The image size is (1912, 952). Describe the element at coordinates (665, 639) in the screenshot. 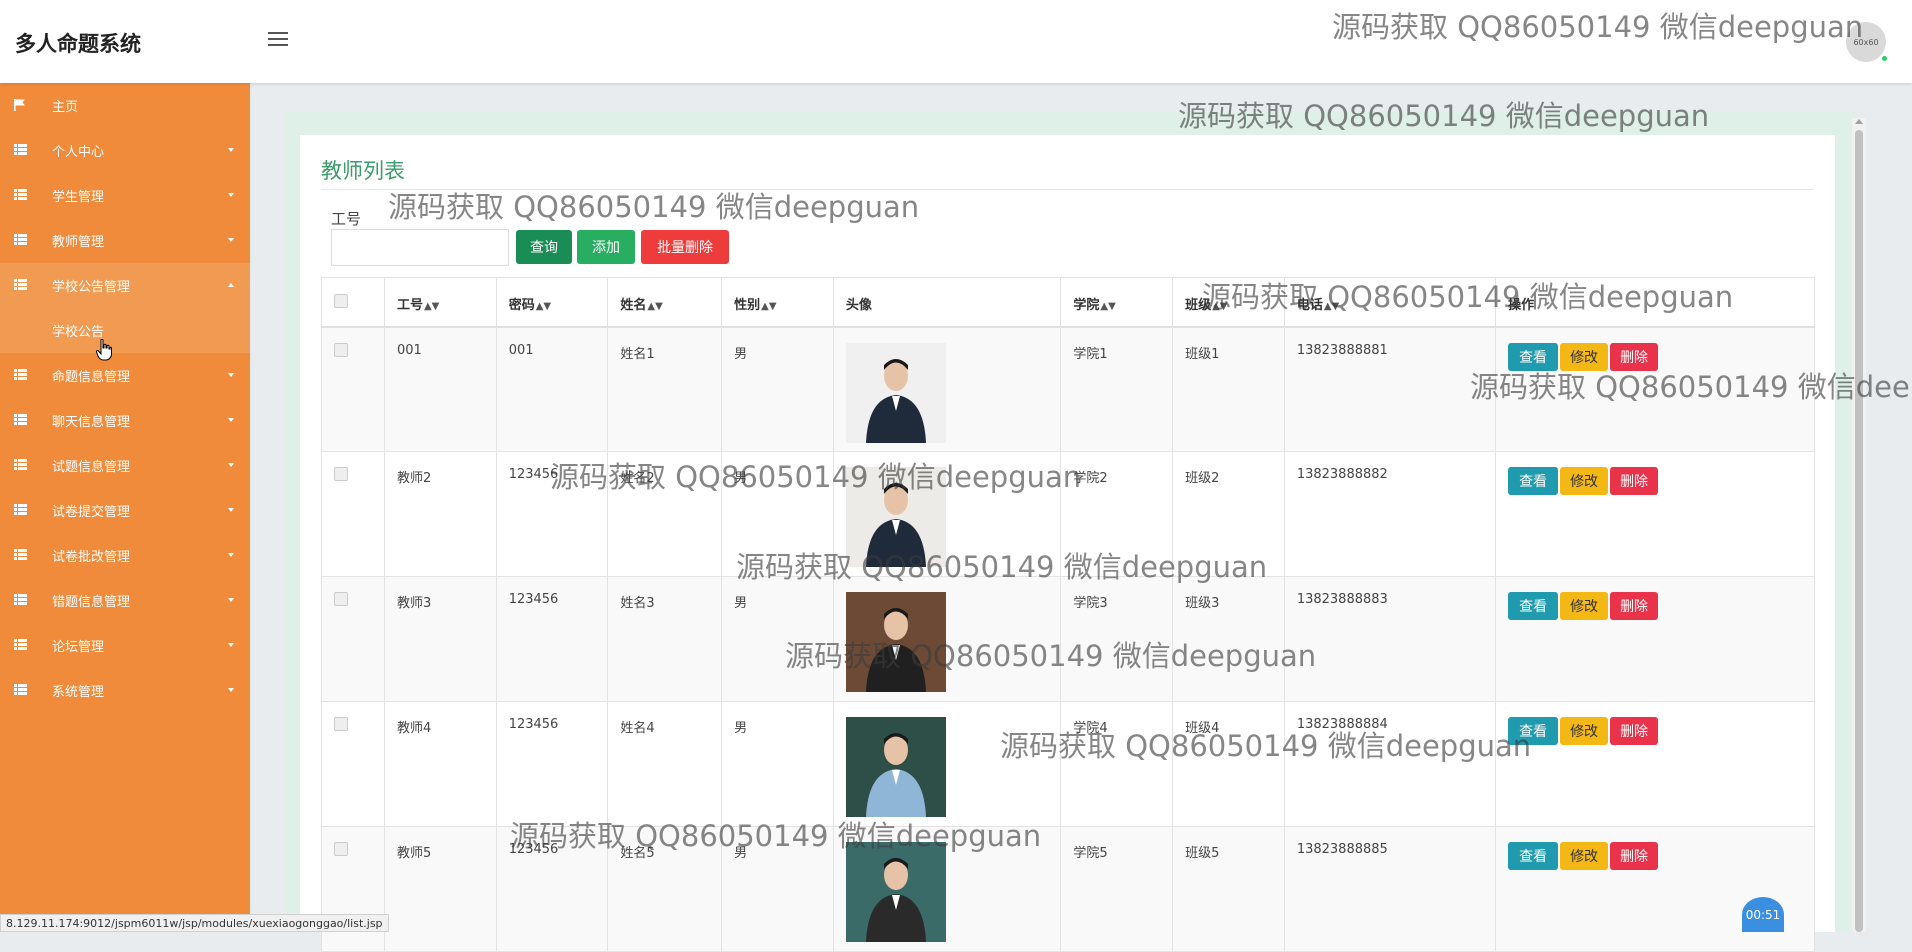

I see `cell-name: 姓名3` at that location.